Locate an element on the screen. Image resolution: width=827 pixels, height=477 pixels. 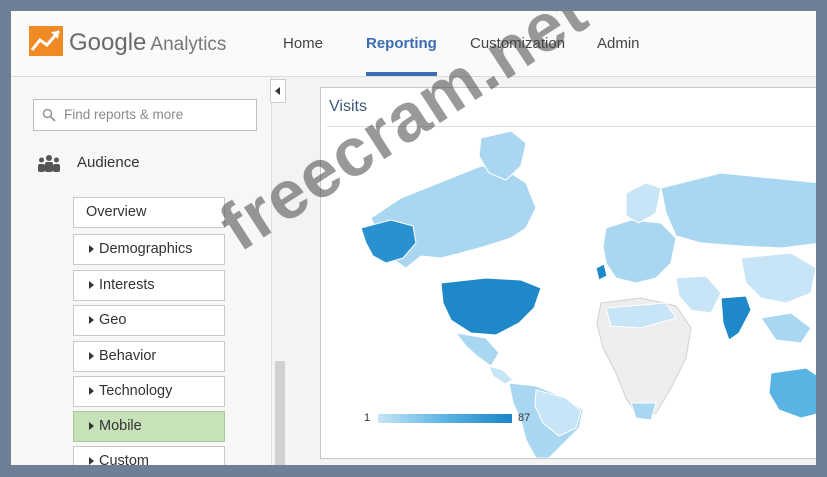
menu-item-label: Overview is located at coordinates (116, 212).